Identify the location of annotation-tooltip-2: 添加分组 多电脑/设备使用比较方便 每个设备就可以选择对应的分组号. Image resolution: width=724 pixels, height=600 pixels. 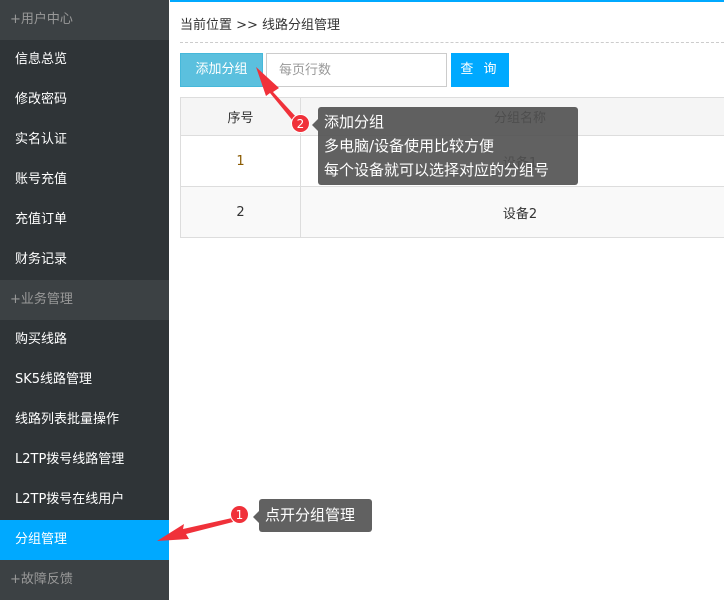
(448, 146).